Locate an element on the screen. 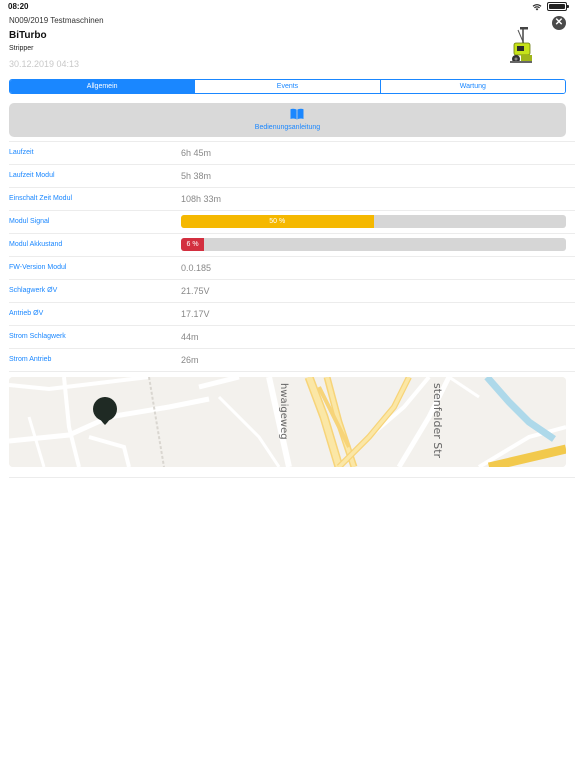 This screenshot has height=768, width=576. machine-date: 30.12.2019 04:13 is located at coordinates (44, 64).